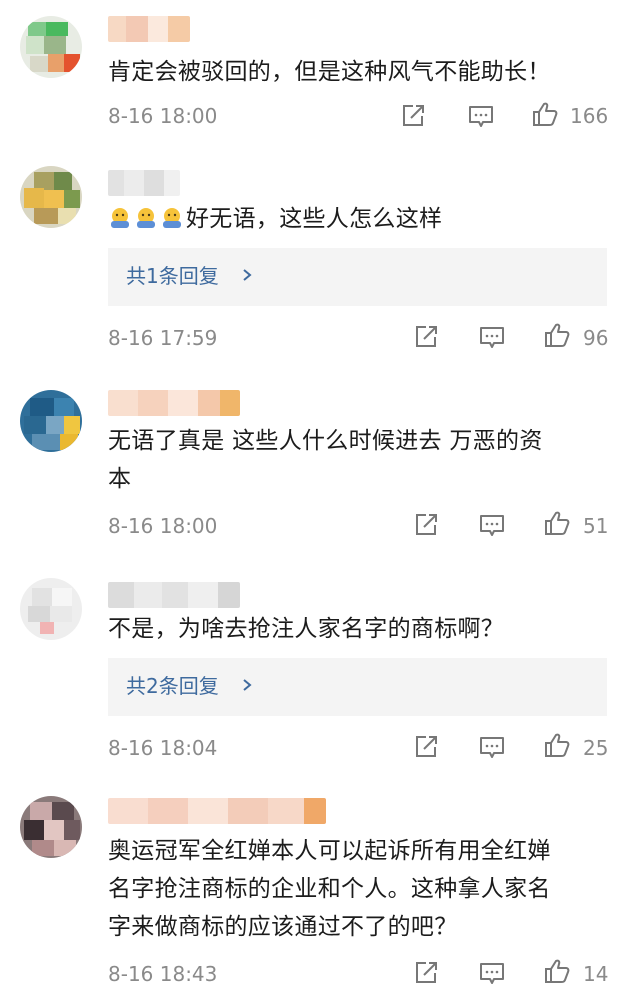 The image size is (628, 1000). Describe the element at coordinates (306, 629) in the screenshot. I see `comment-text: 不是，为啥去抢注人家名字的商标啊？` at that location.